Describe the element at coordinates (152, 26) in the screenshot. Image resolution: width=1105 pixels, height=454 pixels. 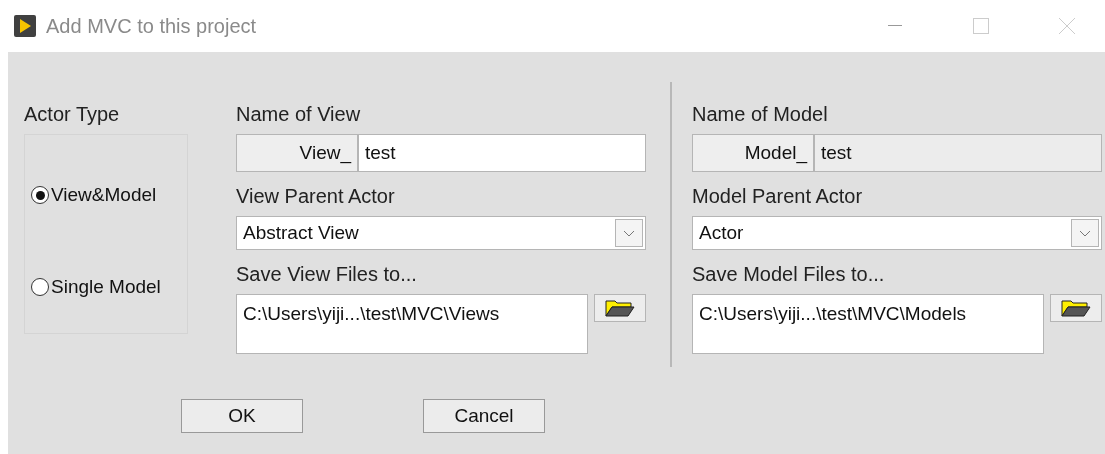
I see `window-title: Add MVC to this project` at that location.